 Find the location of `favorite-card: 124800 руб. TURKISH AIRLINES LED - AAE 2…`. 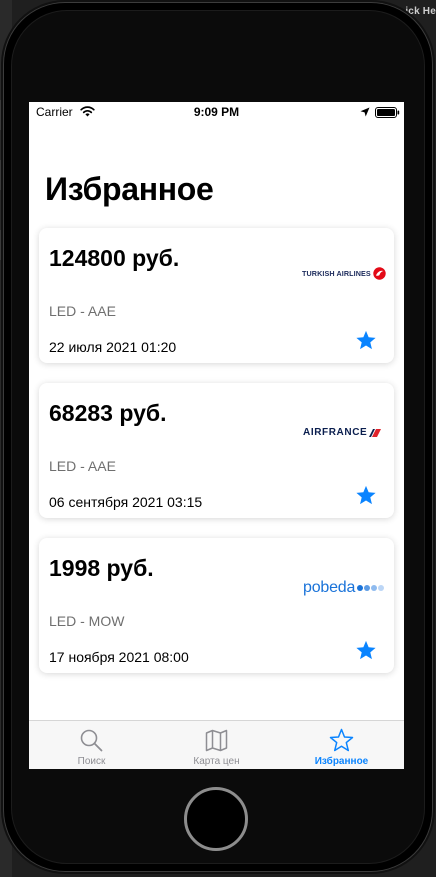

favorite-card: 124800 руб. TURKISH AIRLINES LED - AAE 2… is located at coordinates (216, 295).